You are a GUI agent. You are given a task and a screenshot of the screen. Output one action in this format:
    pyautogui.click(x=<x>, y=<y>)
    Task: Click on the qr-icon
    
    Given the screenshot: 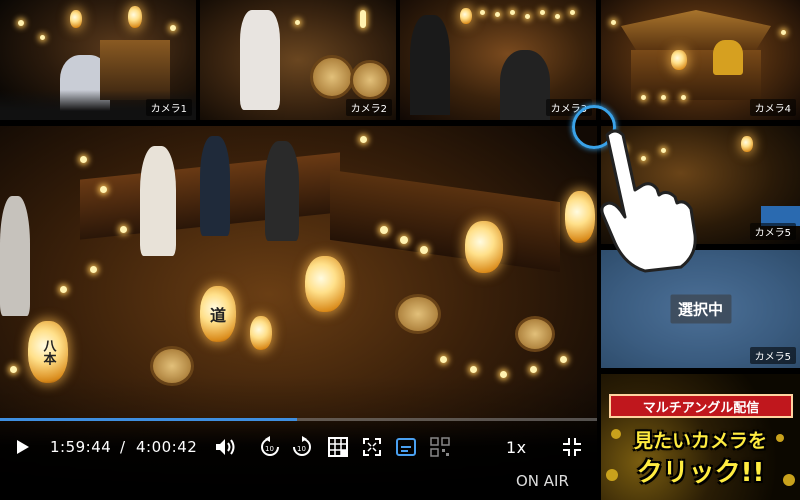 What is the action you would take?
    pyautogui.click(x=440, y=447)
    